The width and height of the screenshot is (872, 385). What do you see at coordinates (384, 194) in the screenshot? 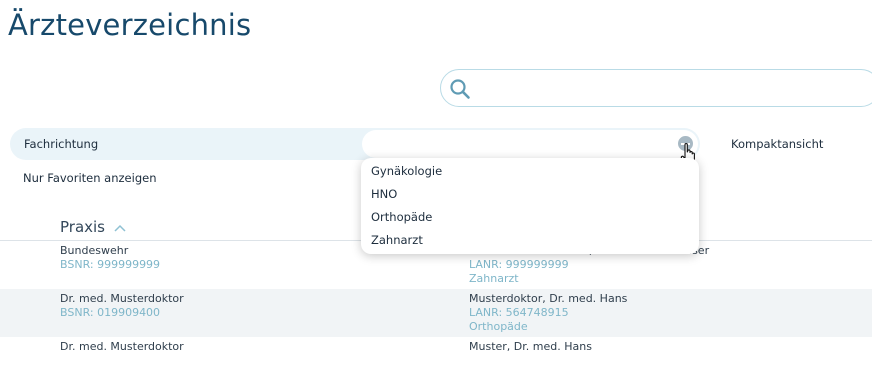
I see `dropdown-option-hno: HNO` at bounding box center [384, 194].